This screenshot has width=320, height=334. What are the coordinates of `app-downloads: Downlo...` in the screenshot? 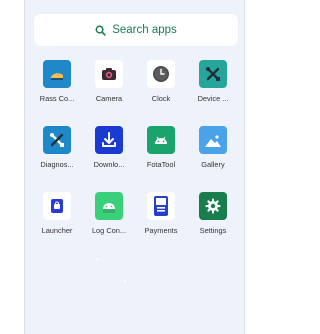 It's located at (109, 150).